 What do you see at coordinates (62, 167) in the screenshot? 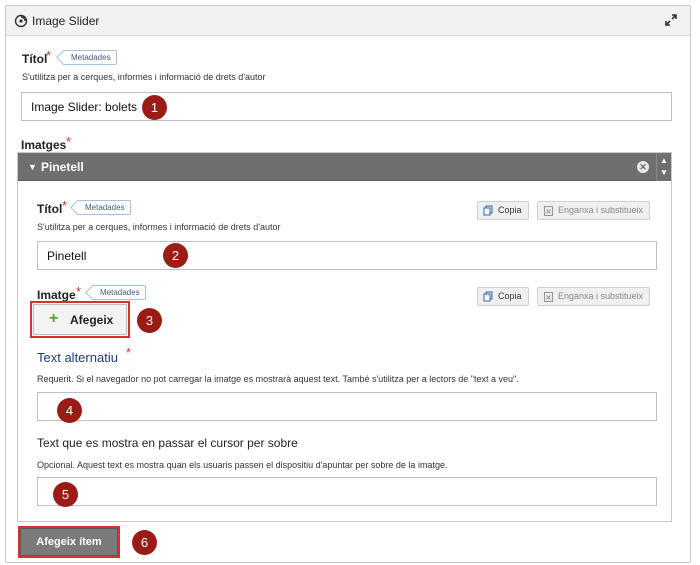
I see `item-title: Pinetell` at bounding box center [62, 167].